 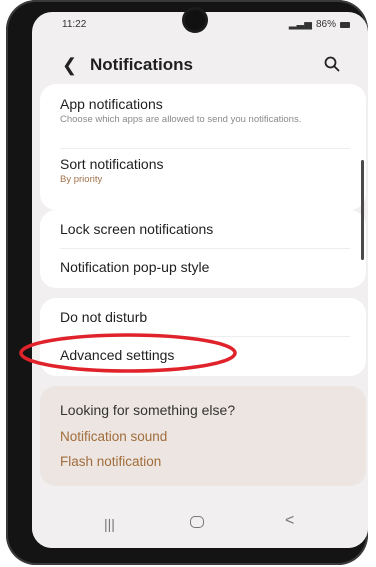 I want to click on battery-level: 86%, so click(x=325, y=24).